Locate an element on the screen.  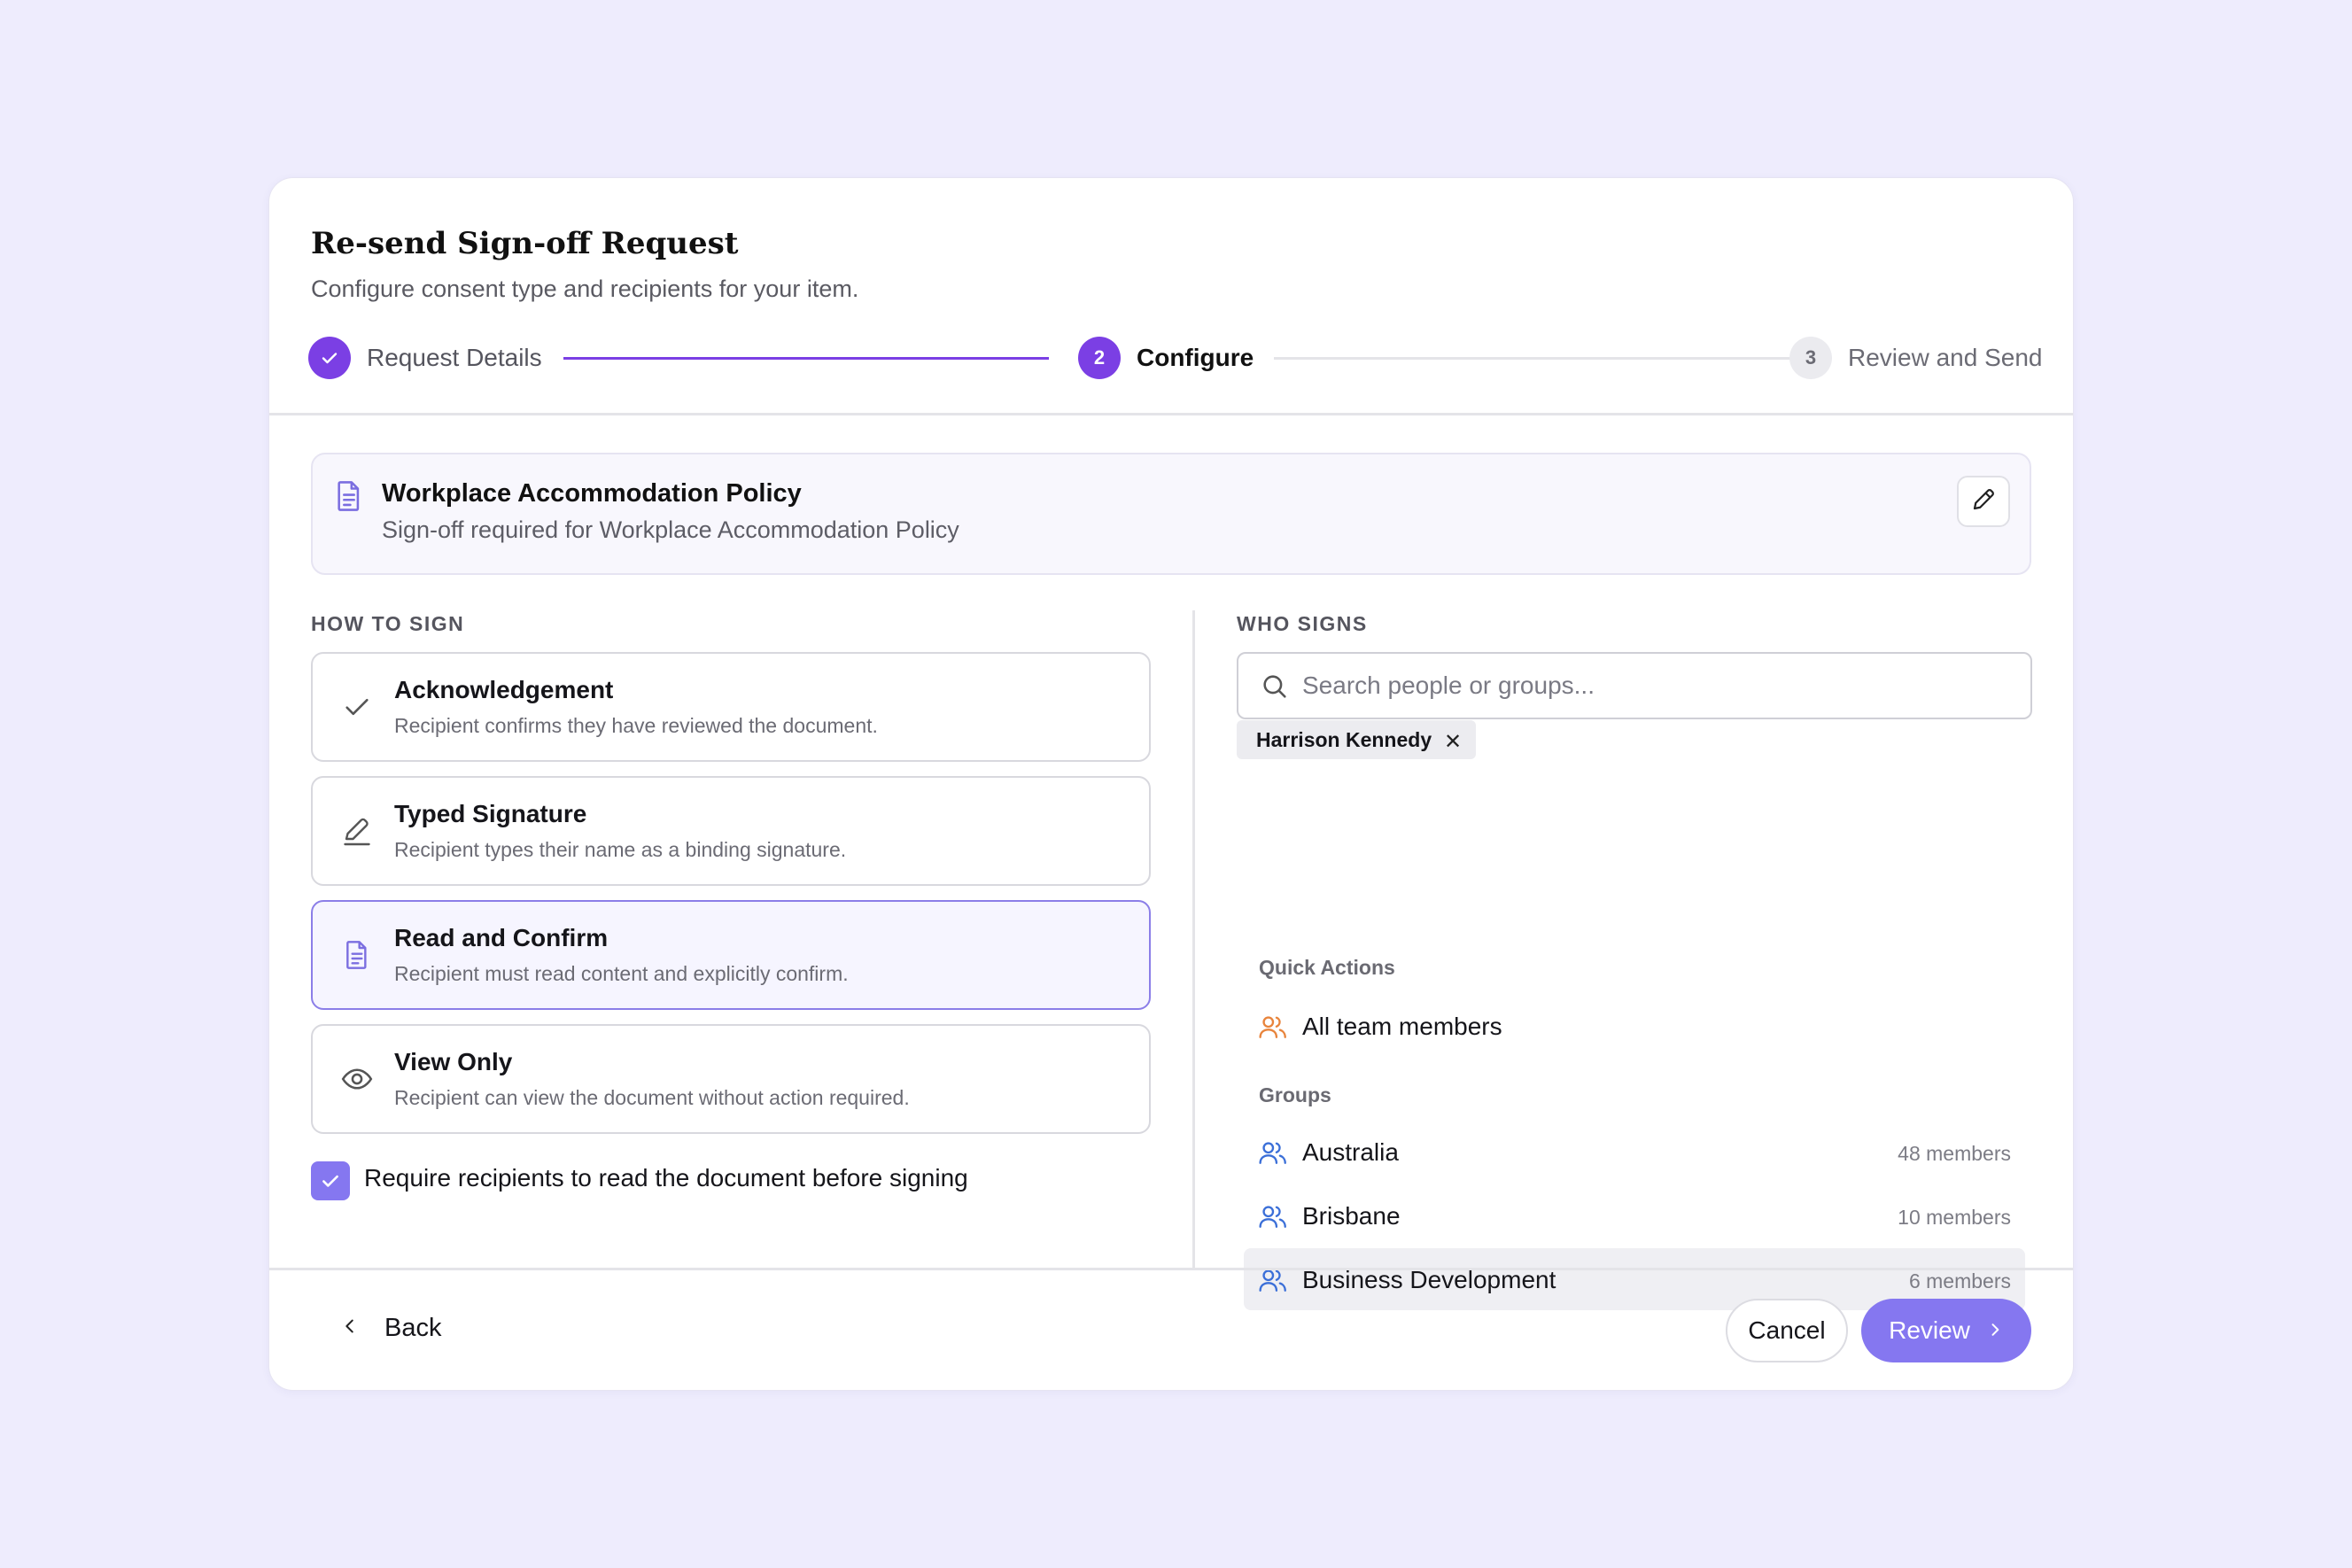
option-title: Read and Confirm is located at coordinates (501, 937).